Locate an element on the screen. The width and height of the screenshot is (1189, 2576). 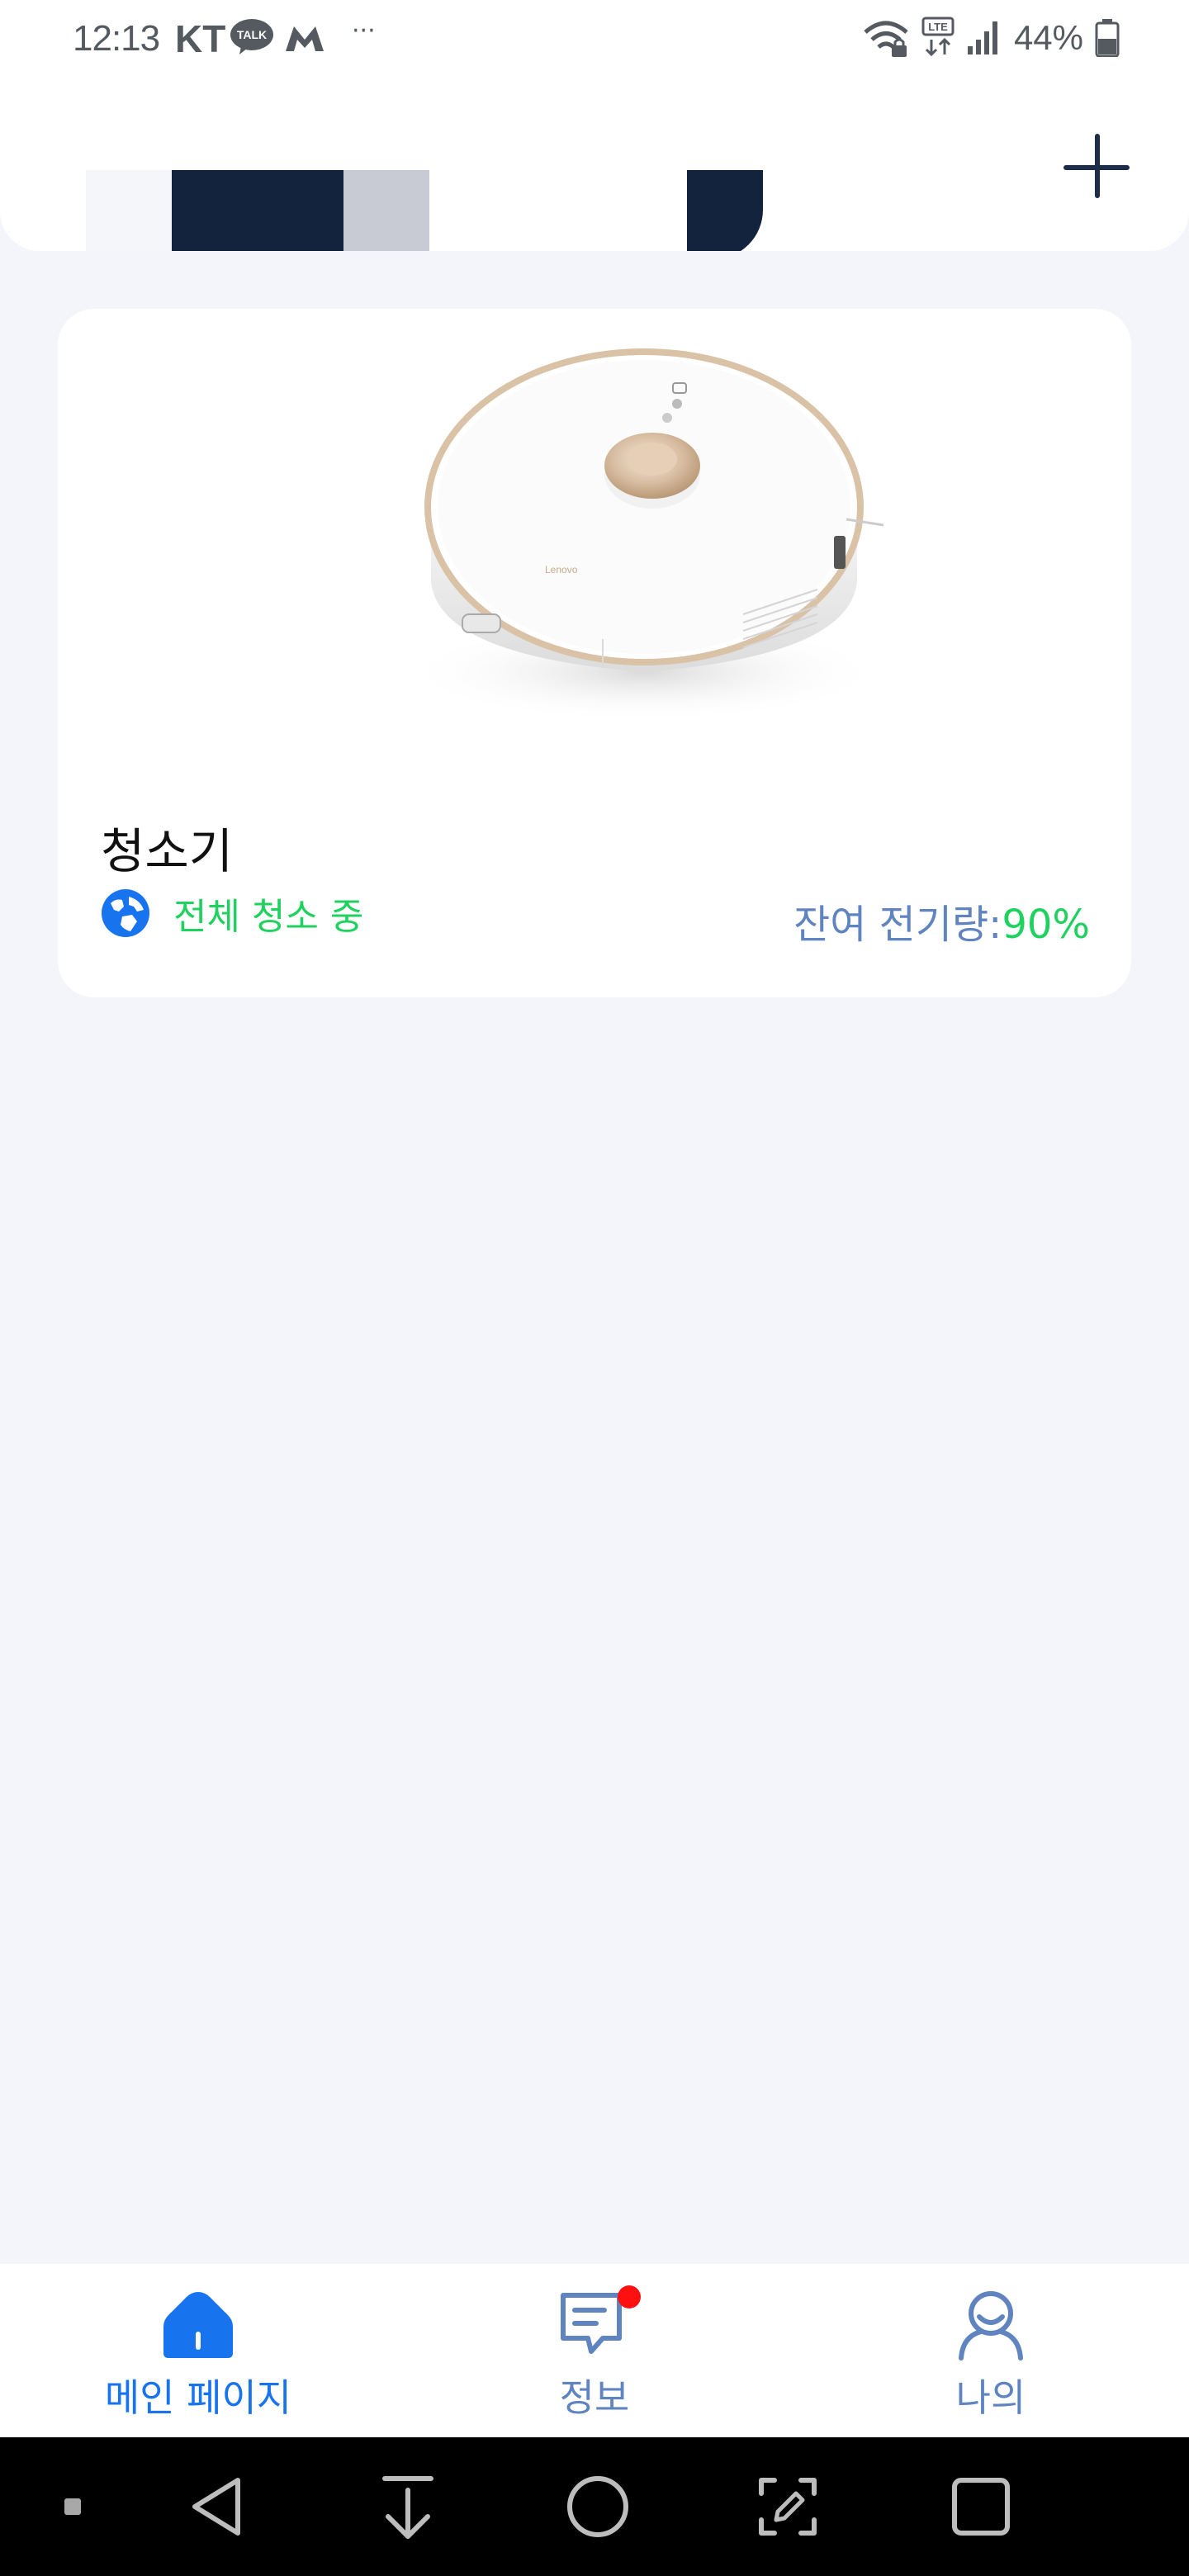
globe-icon is located at coordinates (125, 913).